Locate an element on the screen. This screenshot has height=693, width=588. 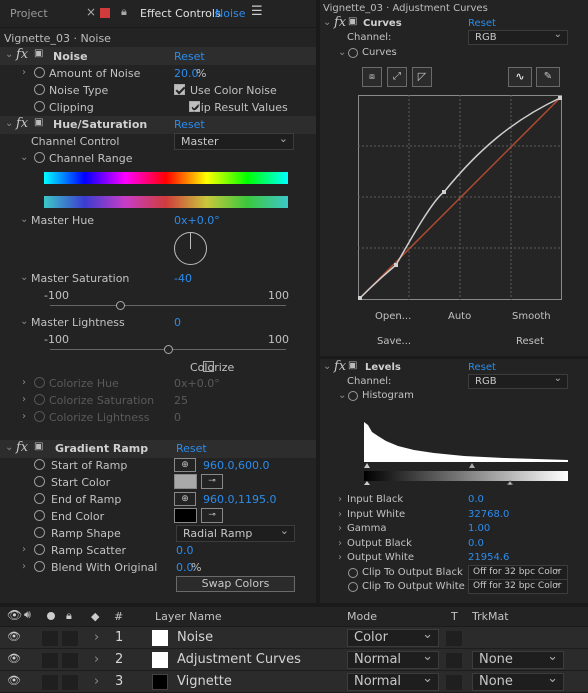
hue-reset-button: Reset is located at coordinates (189, 124).